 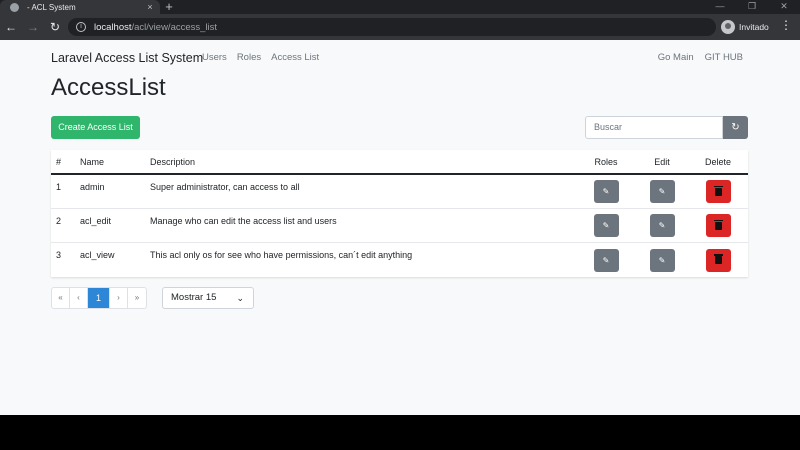 I want to click on window-controls: — ❐ ✕, so click(x=752, y=7).